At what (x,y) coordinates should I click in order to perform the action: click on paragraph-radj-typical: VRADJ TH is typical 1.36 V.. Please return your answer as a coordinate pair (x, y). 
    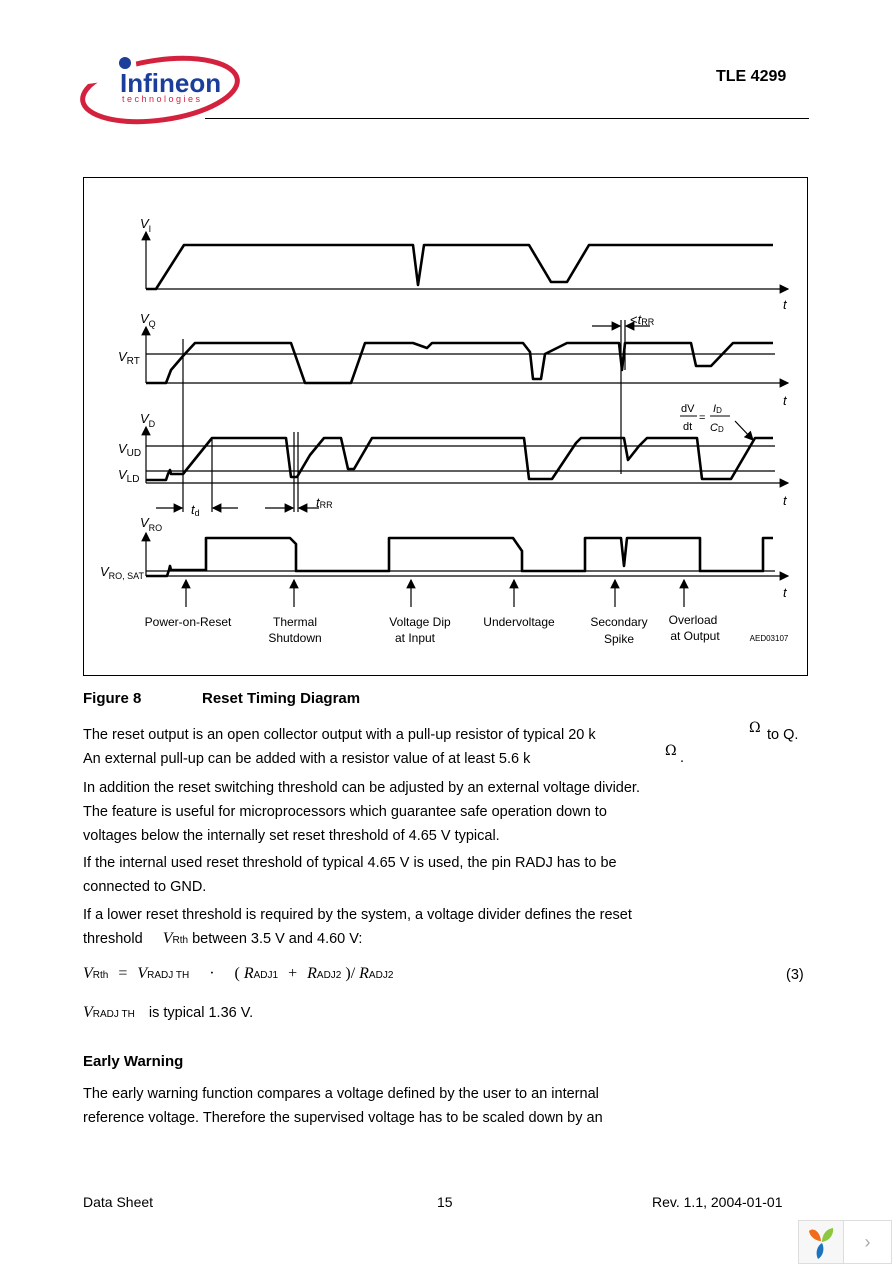
    Looking at the image, I should click on (168, 1013).